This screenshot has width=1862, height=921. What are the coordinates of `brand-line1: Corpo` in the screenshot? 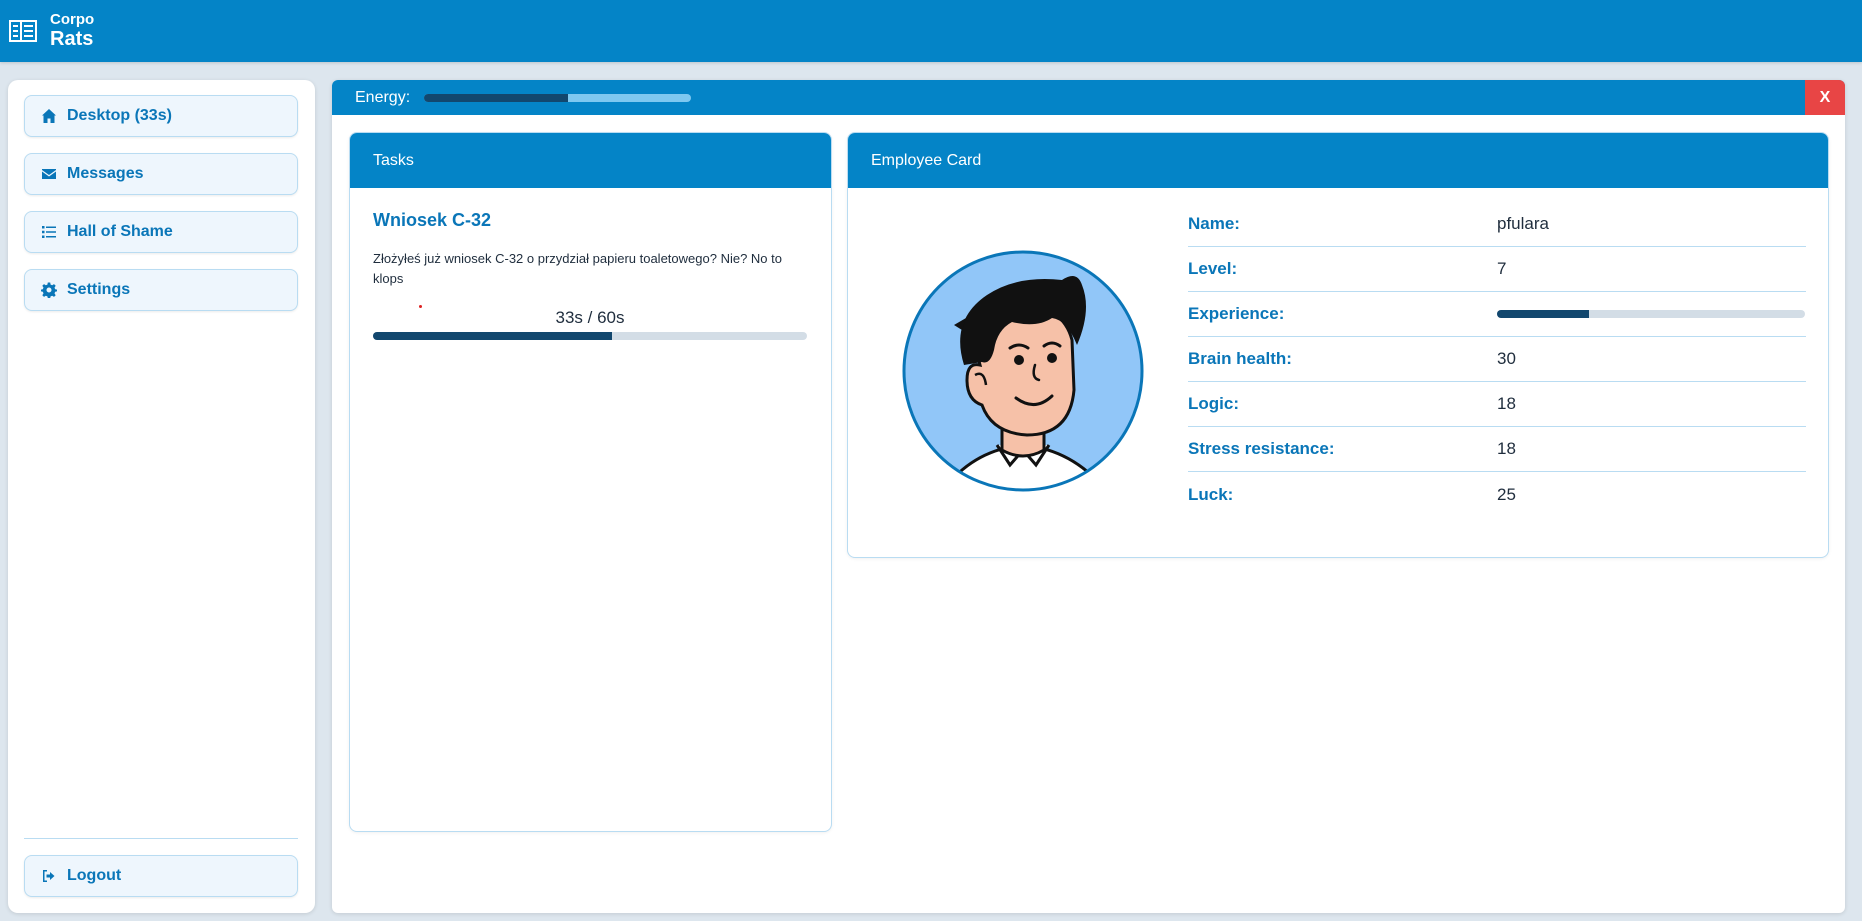 It's located at (72, 19).